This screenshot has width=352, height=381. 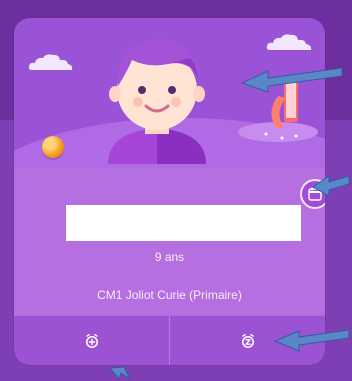 I want to click on alarm-plus-icon, so click(x=91, y=340).